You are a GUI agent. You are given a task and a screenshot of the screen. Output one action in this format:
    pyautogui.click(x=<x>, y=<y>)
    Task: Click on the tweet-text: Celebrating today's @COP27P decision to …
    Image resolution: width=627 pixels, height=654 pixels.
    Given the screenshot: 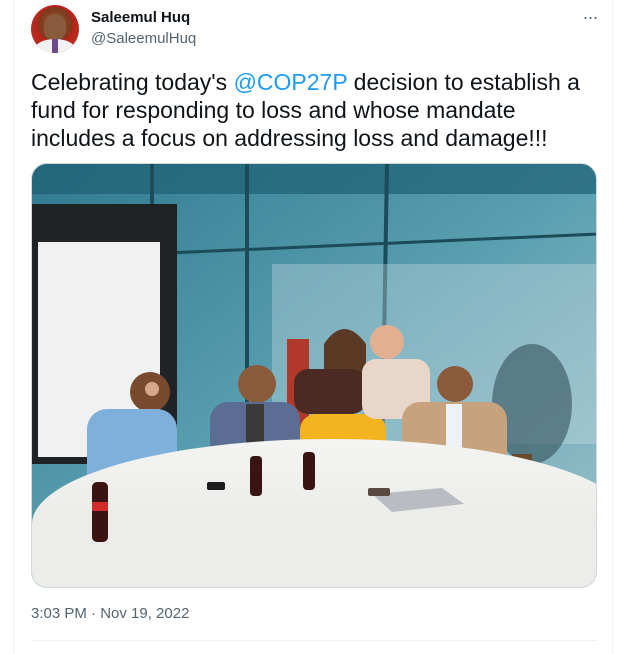 What is the action you would take?
    pyautogui.click(x=316, y=110)
    